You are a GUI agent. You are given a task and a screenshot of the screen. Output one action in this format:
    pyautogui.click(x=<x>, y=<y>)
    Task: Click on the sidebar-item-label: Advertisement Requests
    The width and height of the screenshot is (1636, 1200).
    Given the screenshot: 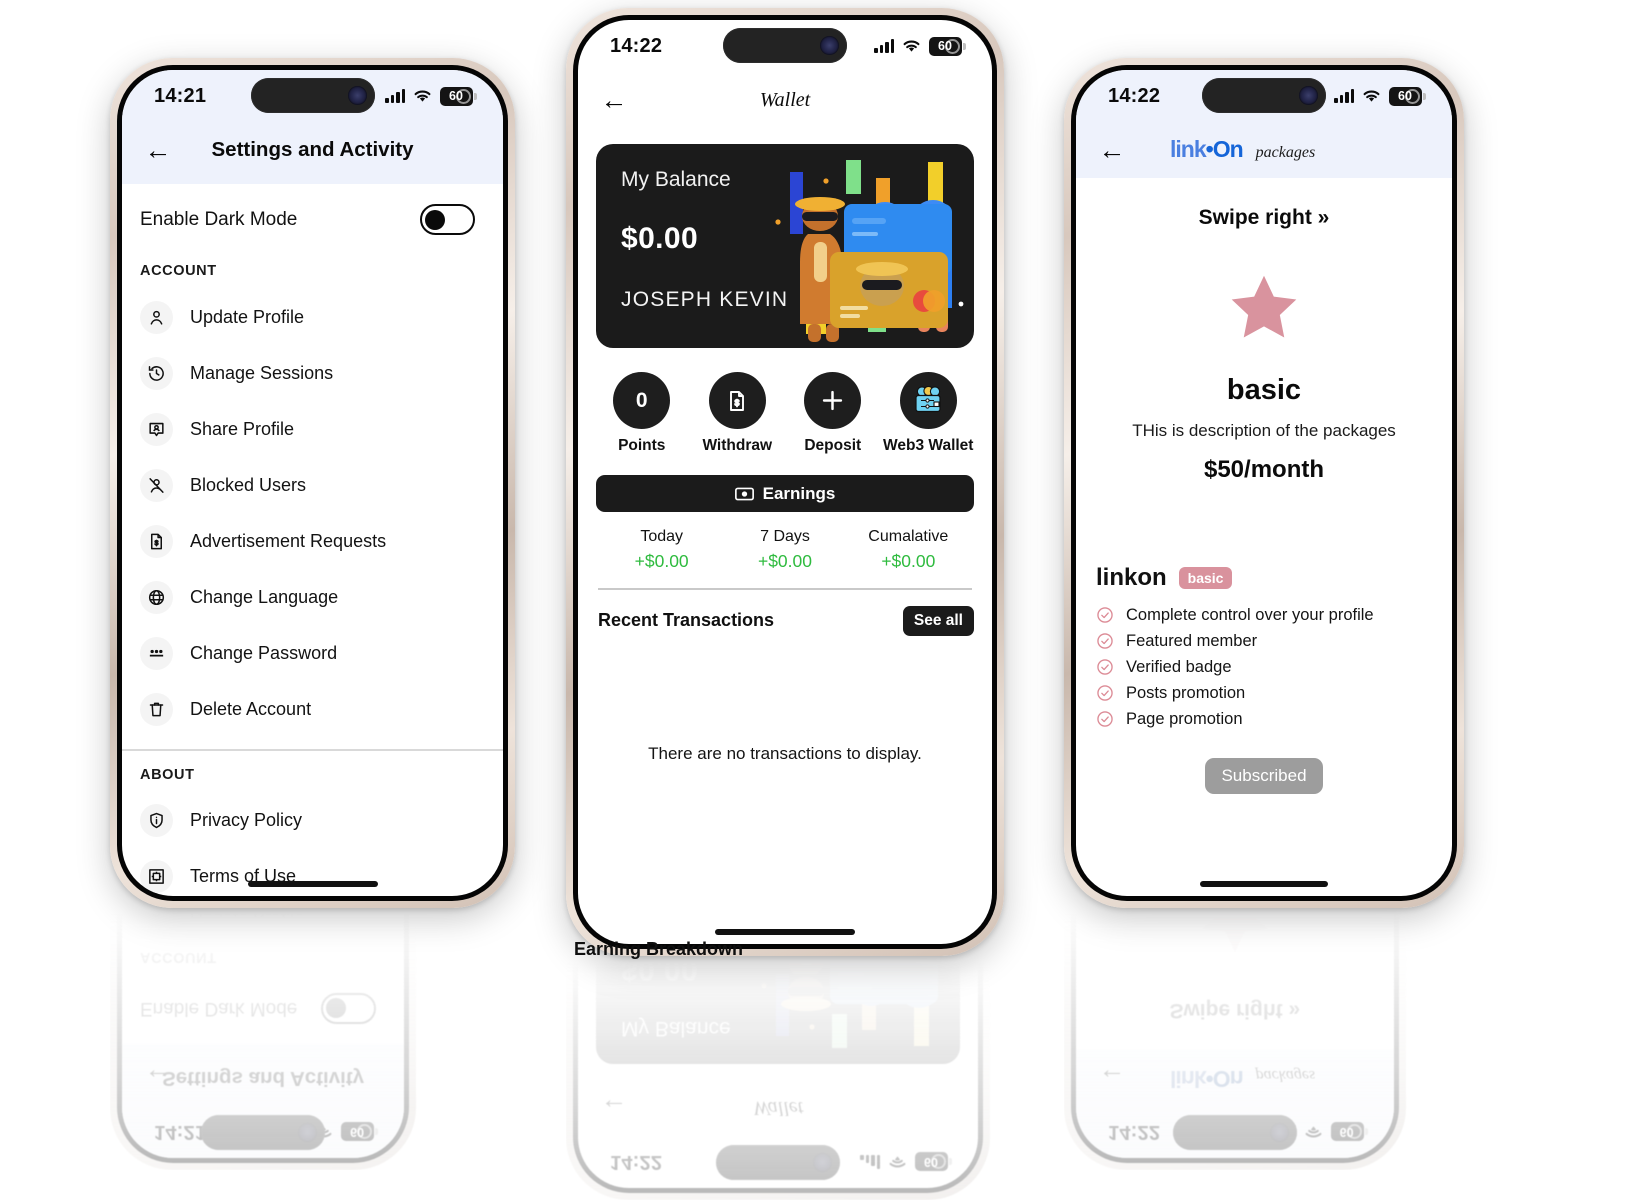 What is the action you would take?
    pyautogui.click(x=288, y=540)
    